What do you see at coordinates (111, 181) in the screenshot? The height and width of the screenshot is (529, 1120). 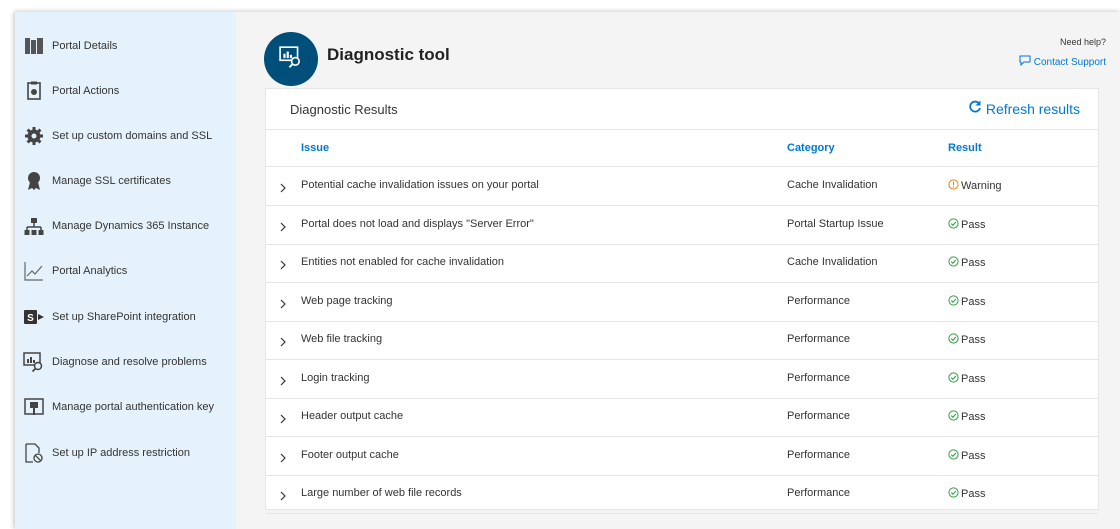 I see `sidebar-item-label: Manage SSL certificates` at bounding box center [111, 181].